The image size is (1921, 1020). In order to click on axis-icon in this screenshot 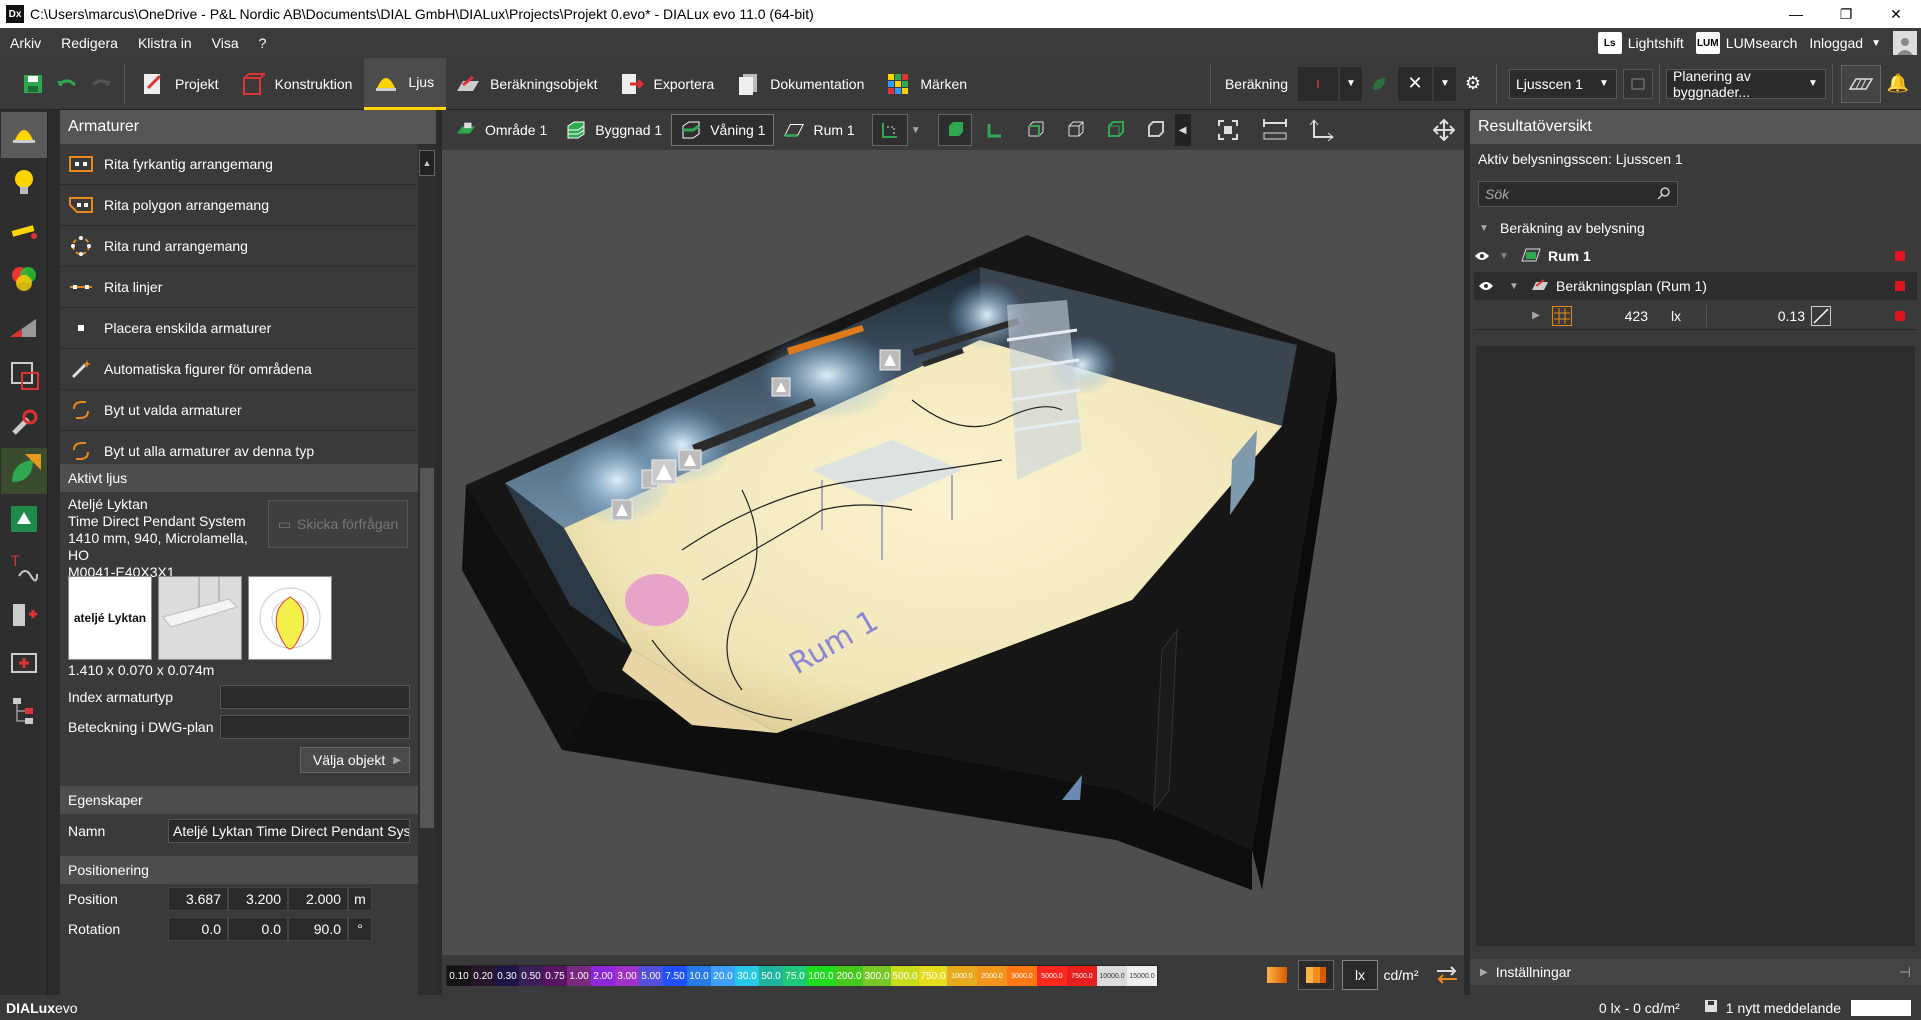, I will do `click(1322, 130)`.